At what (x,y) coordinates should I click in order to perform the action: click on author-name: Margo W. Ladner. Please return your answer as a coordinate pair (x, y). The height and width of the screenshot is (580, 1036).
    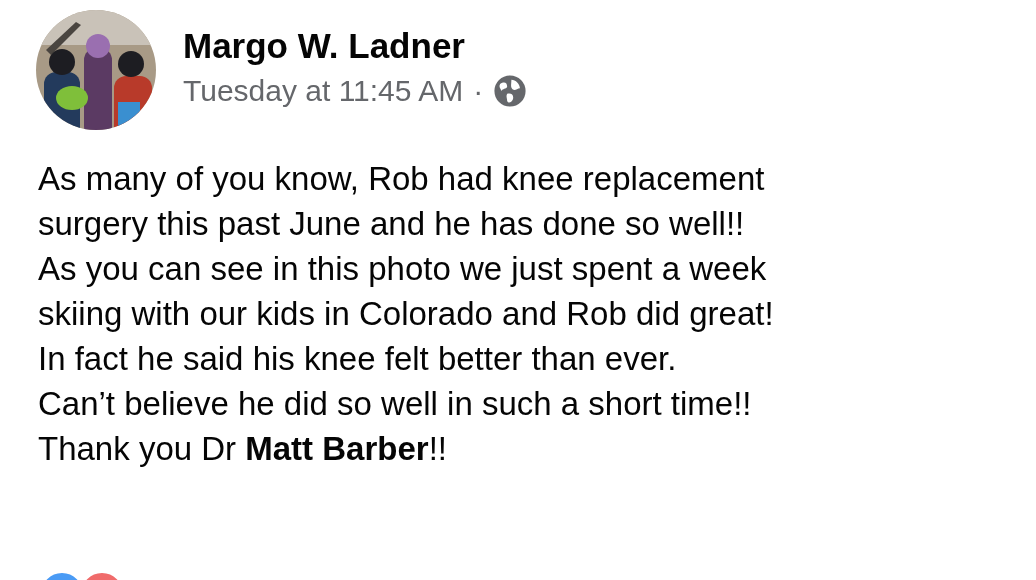
    Looking at the image, I should click on (355, 46).